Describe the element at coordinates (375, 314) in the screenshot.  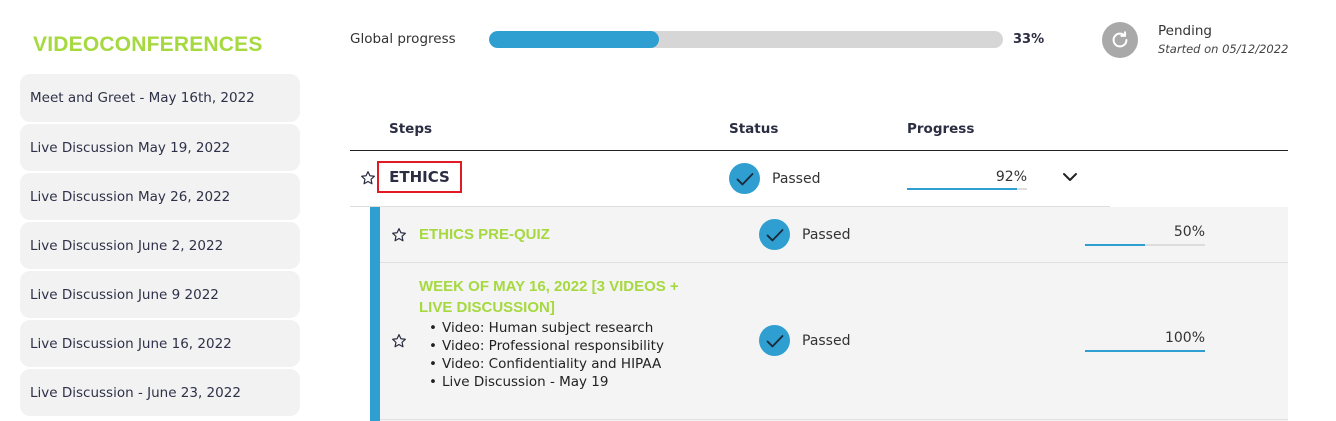
I see `sub-steps-accent` at that location.